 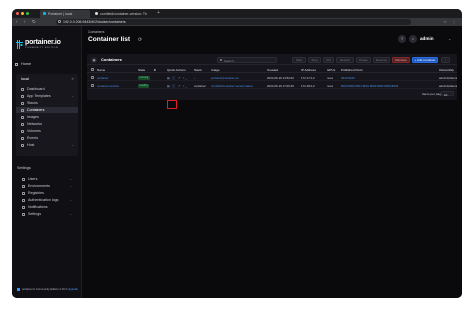 I want to click on items-per-page-select: 10, so click(x=447, y=94).